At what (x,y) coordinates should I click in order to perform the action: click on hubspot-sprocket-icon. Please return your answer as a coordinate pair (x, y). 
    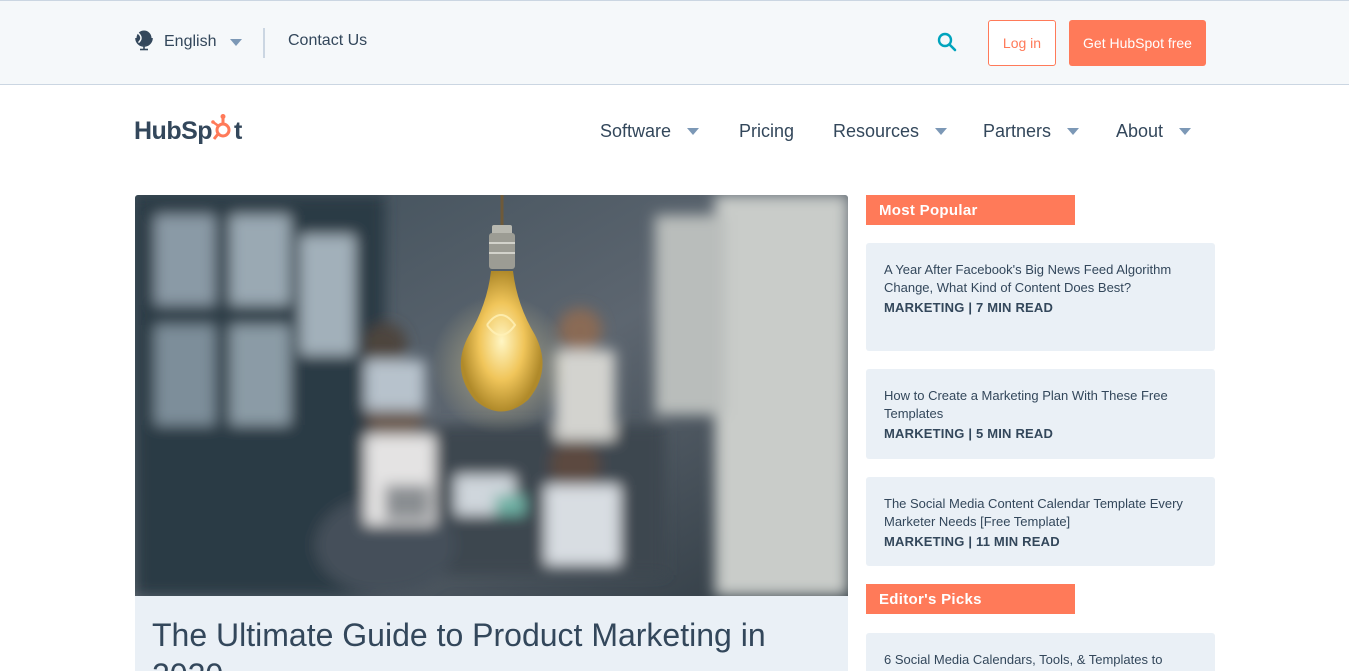
    Looking at the image, I should click on (222, 131).